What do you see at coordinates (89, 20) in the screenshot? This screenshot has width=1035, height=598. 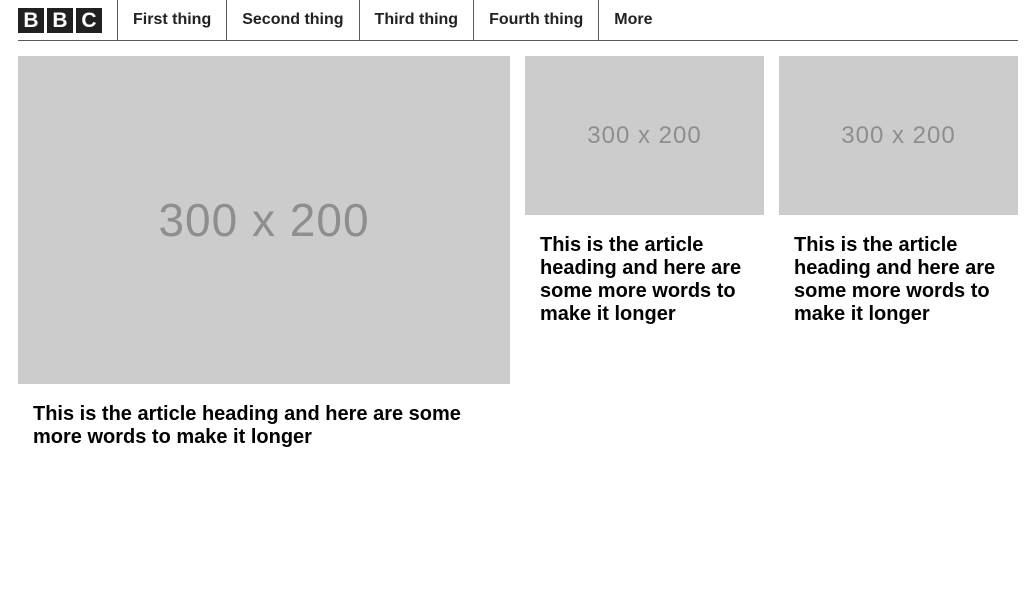 I see `logo-letter: C` at bounding box center [89, 20].